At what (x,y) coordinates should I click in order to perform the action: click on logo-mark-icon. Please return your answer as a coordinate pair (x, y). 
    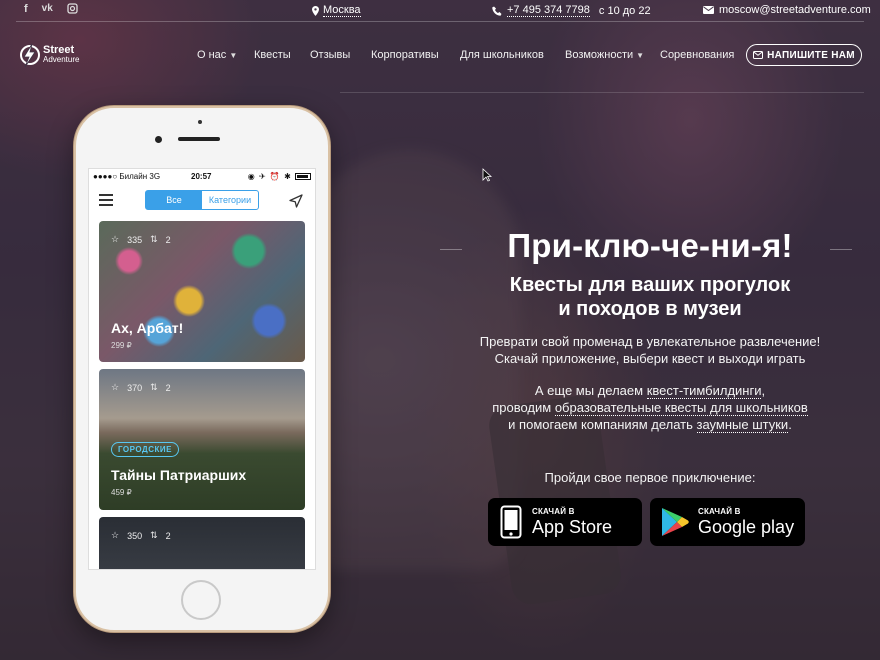
    Looking at the image, I should click on (30, 55).